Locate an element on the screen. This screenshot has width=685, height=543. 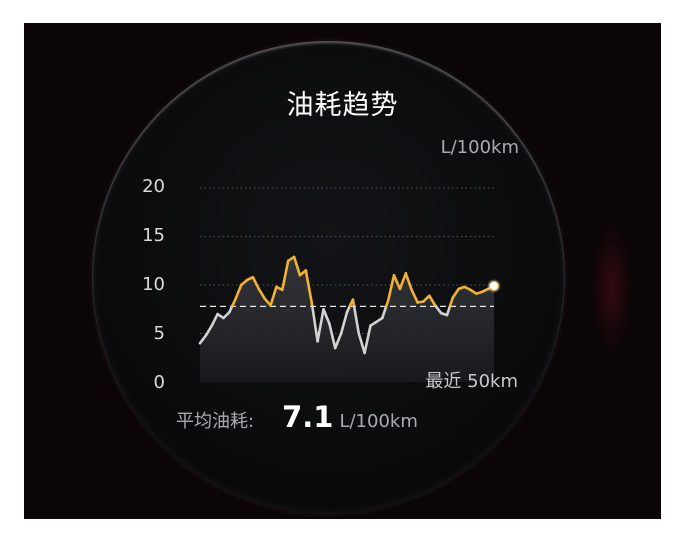
average-consumption: 平均油耗: 7.1 L/100km is located at coordinates (297, 417).